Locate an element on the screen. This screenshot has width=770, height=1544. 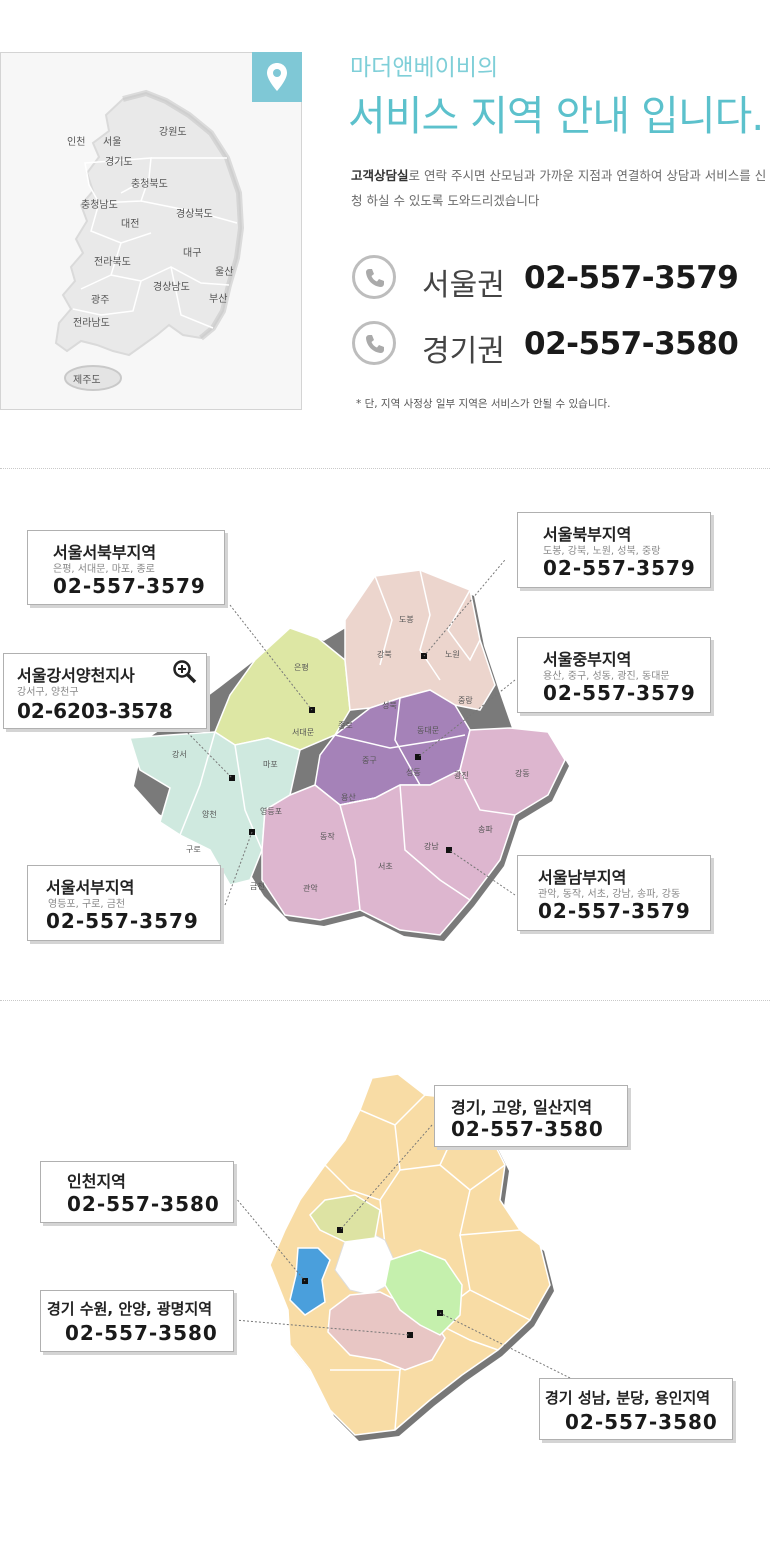
phone-label: 경기권 is located at coordinates (463, 351).